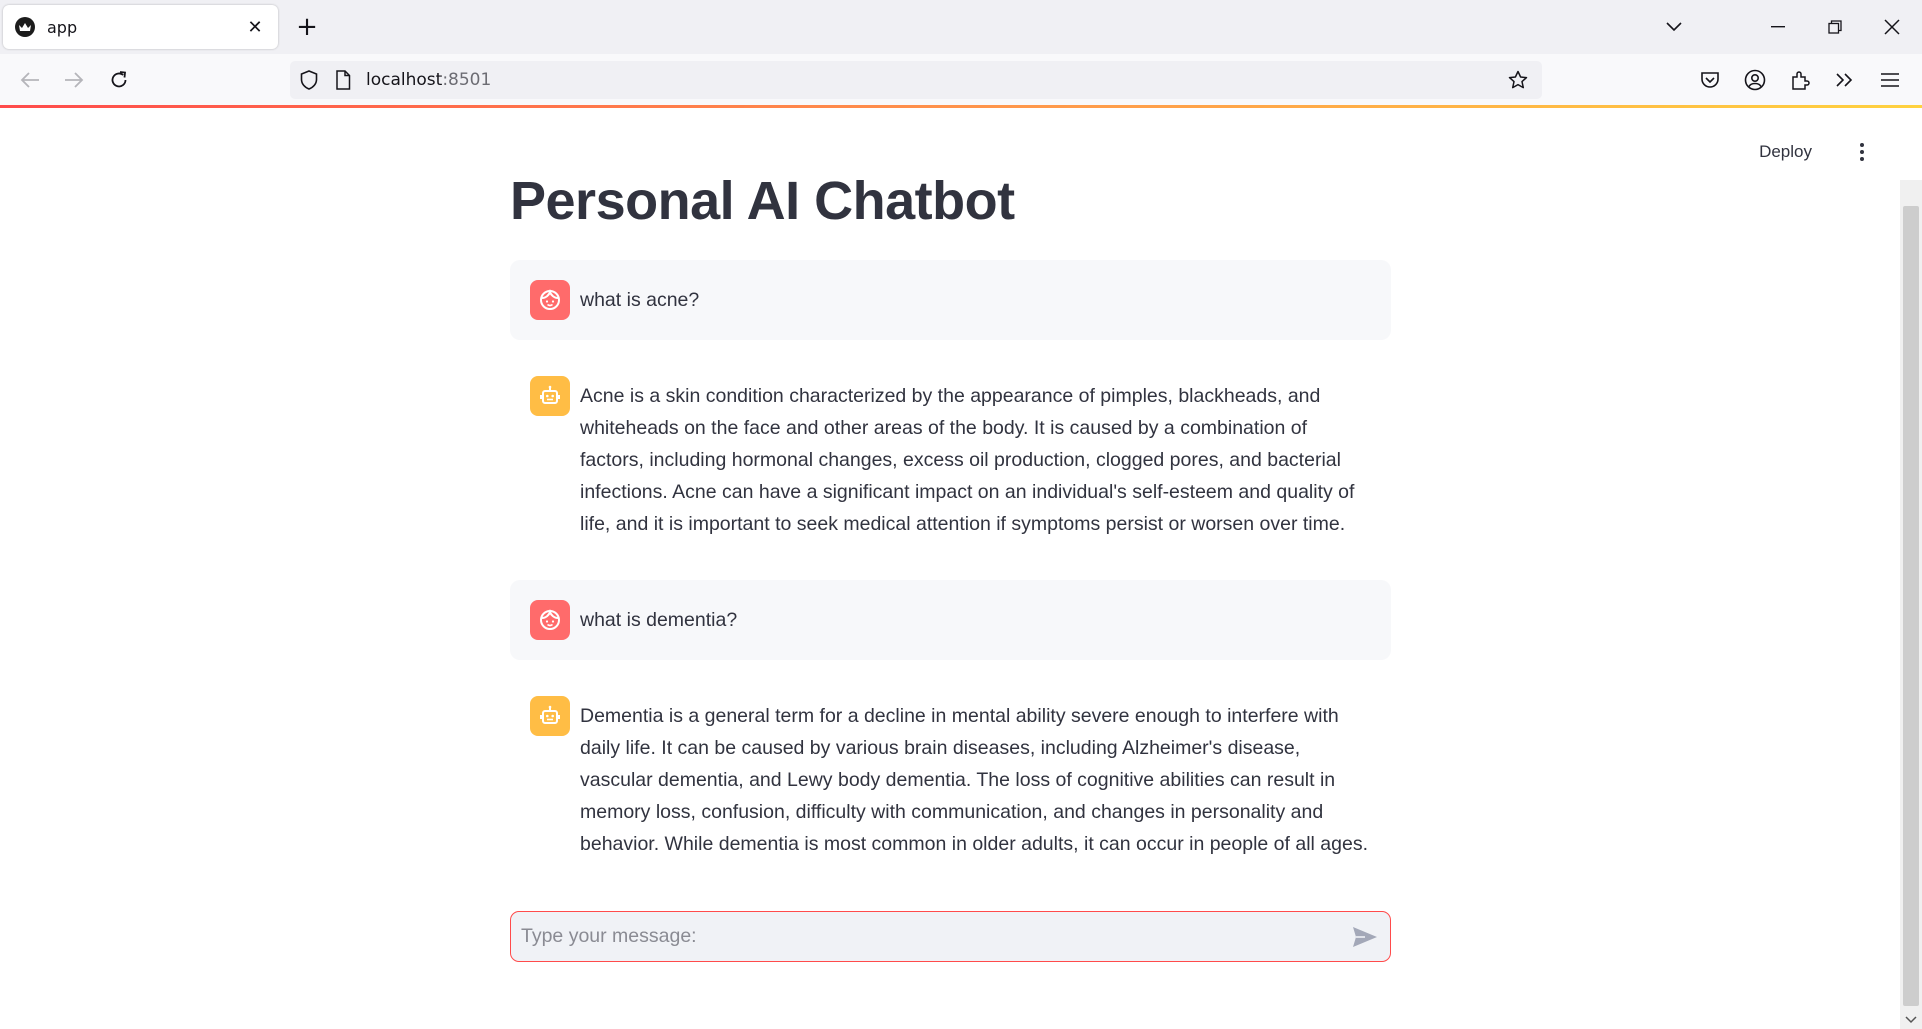  I want to click on streamlit-favicon-icon, so click(25, 27).